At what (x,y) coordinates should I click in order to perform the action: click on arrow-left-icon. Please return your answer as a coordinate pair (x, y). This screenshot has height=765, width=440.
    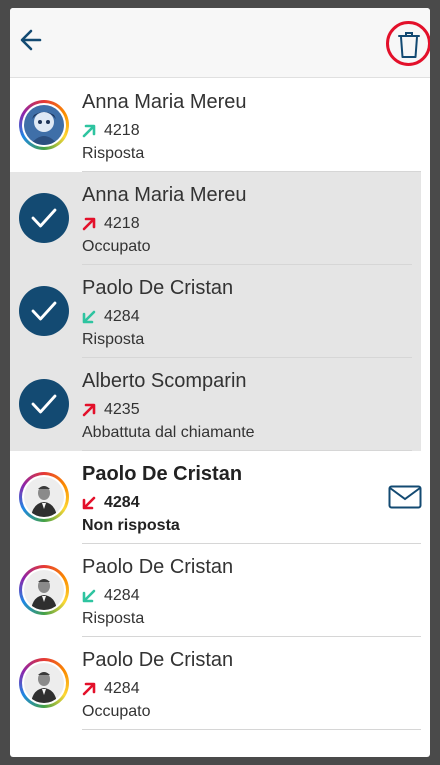
    Looking at the image, I should click on (31, 40).